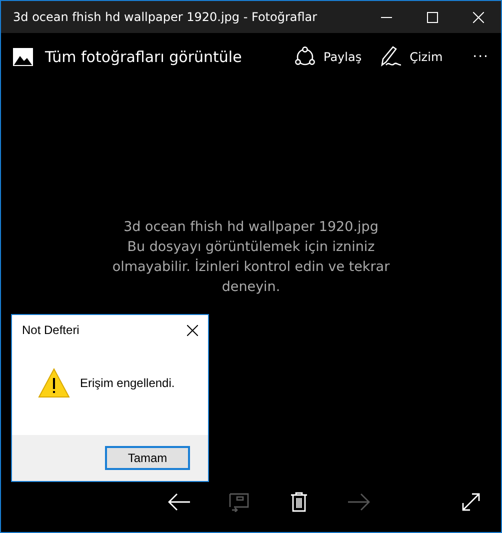  I want to click on minimize-icon, so click(386, 17).